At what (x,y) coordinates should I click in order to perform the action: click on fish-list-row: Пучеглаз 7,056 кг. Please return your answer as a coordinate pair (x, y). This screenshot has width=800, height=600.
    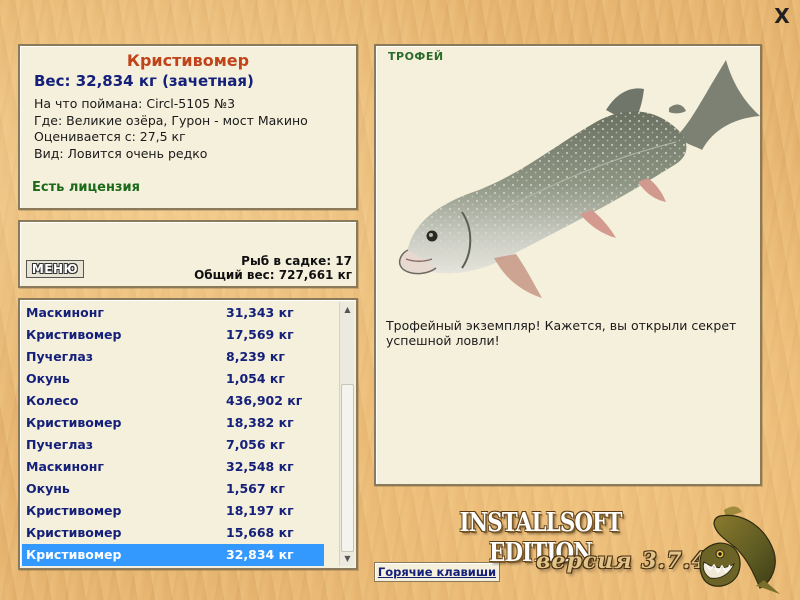
    Looking at the image, I should click on (173, 445).